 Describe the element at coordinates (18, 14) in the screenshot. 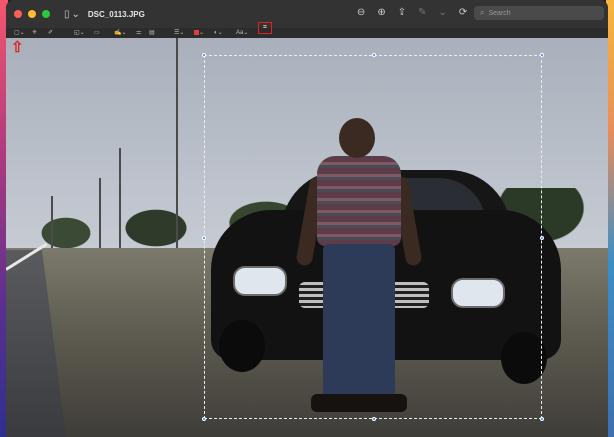

I see `close-button` at that location.